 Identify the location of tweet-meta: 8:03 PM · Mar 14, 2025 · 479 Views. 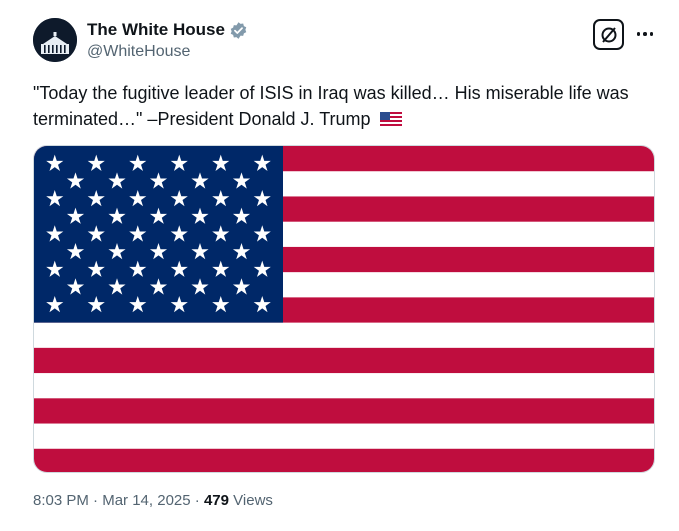
(153, 500).